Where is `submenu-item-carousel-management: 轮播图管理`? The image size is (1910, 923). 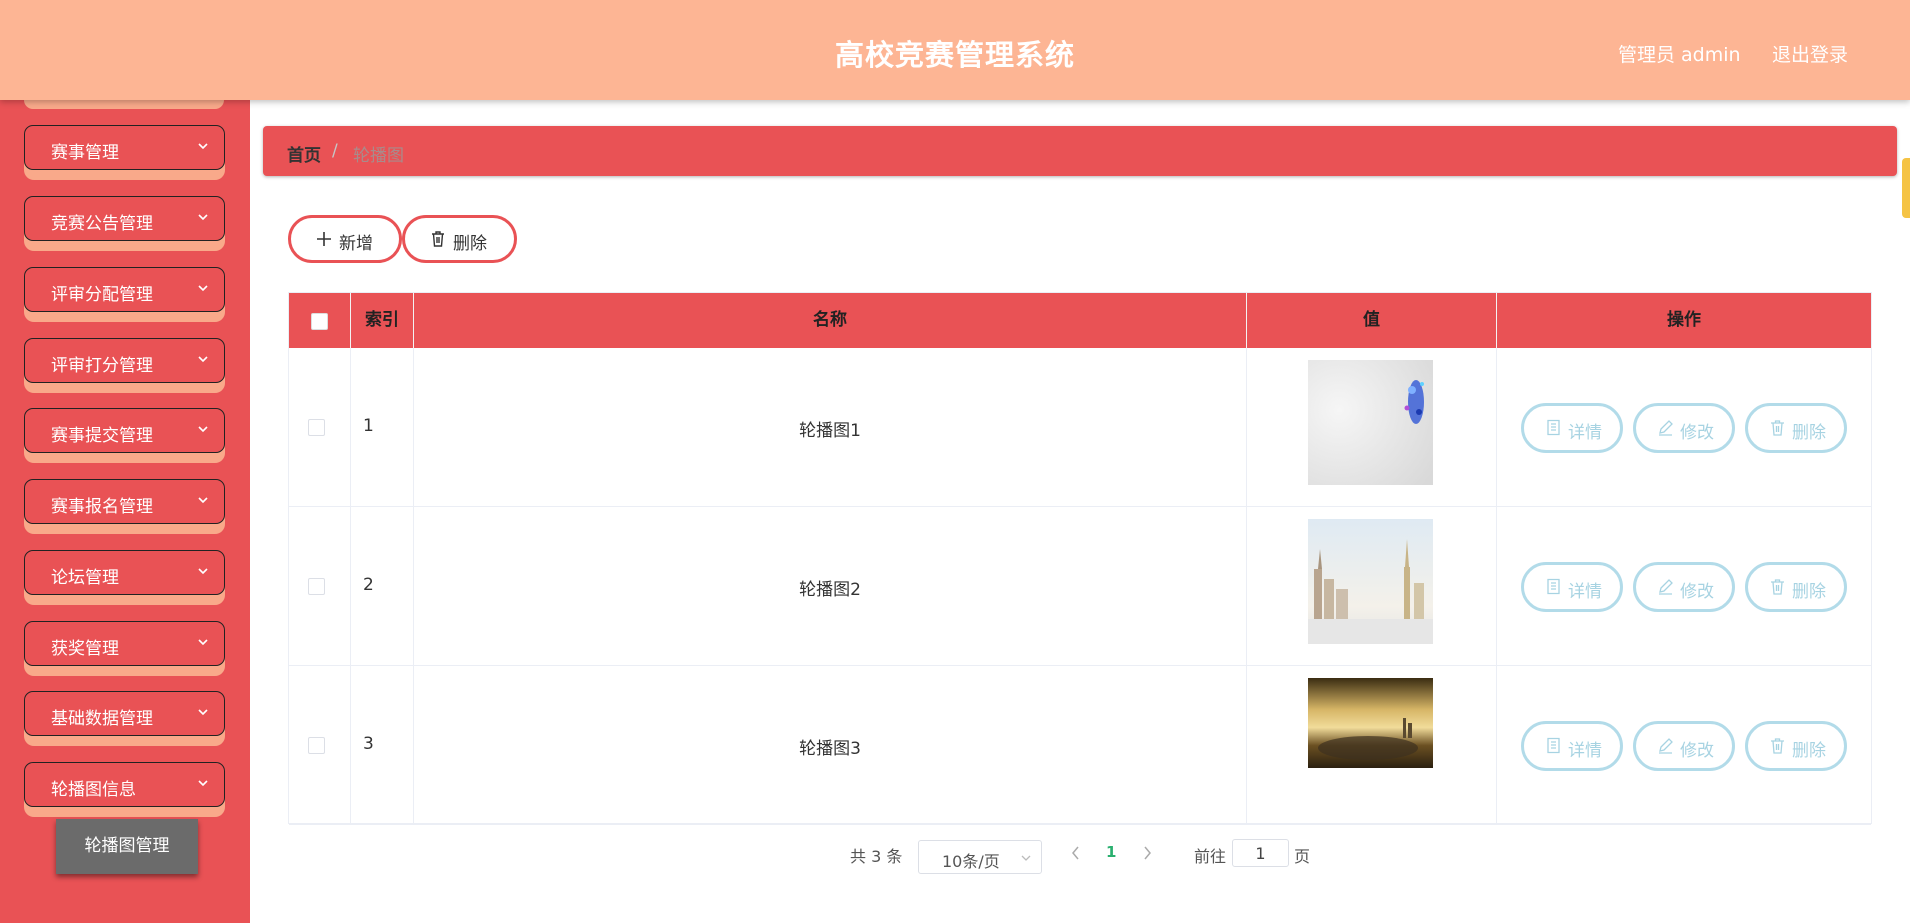 submenu-item-carousel-management: 轮播图管理 is located at coordinates (127, 846).